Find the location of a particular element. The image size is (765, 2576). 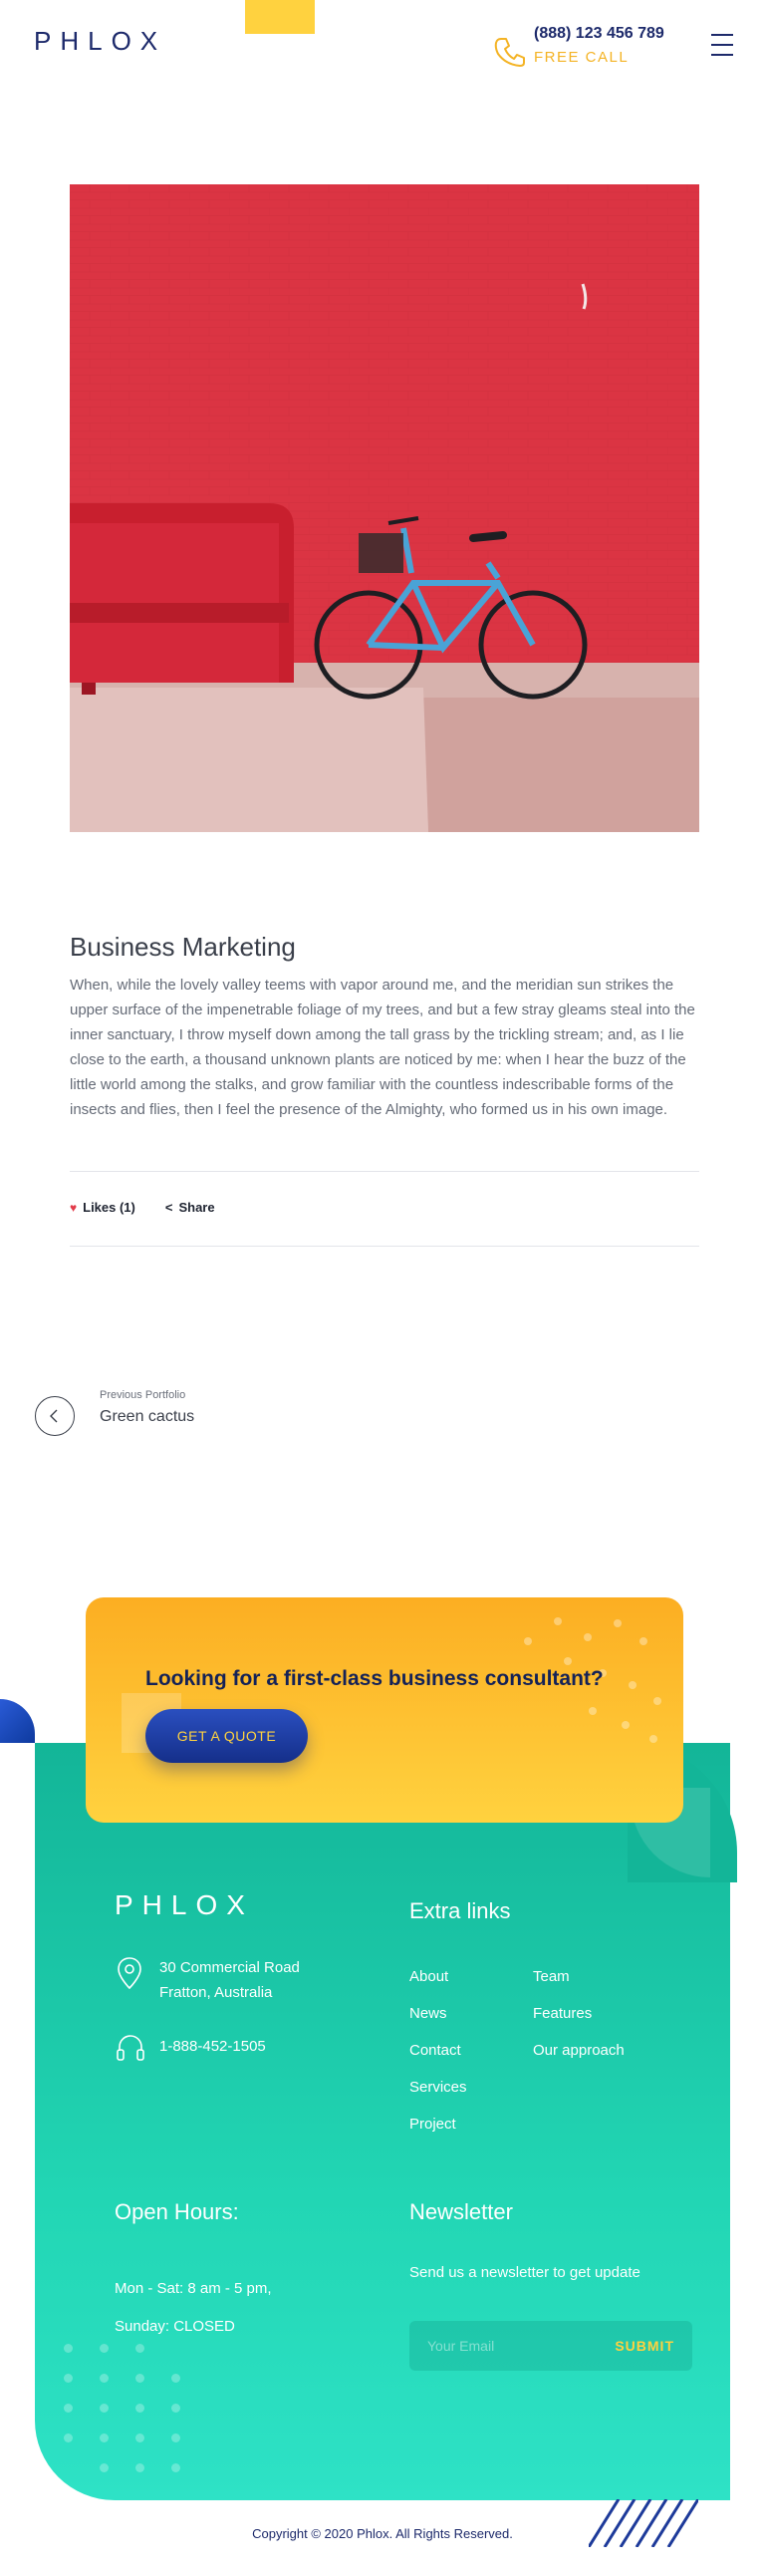

site-header: PHLOX (888) 123 456 789 FREE CALL is located at coordinates (382, 45).